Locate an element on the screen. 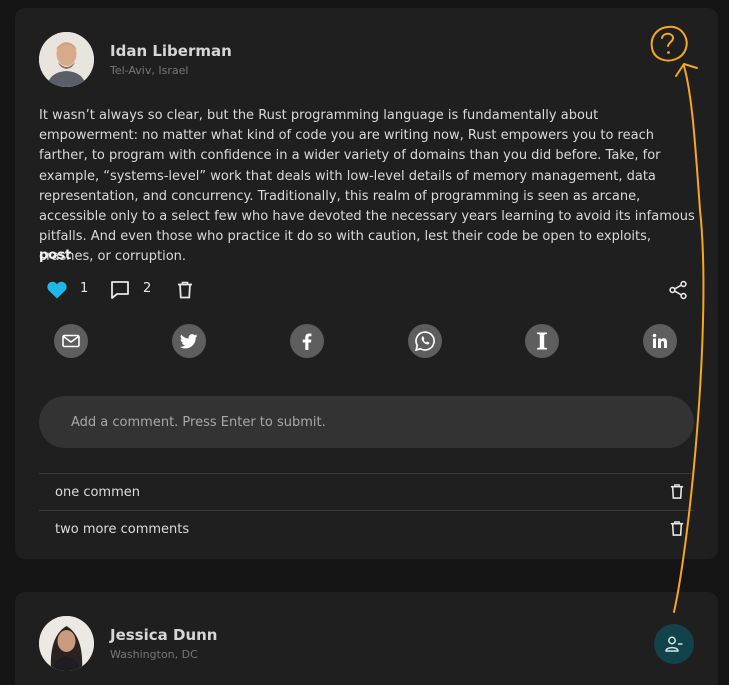  comment-item: two more comments is located at coordinates (366, 528).